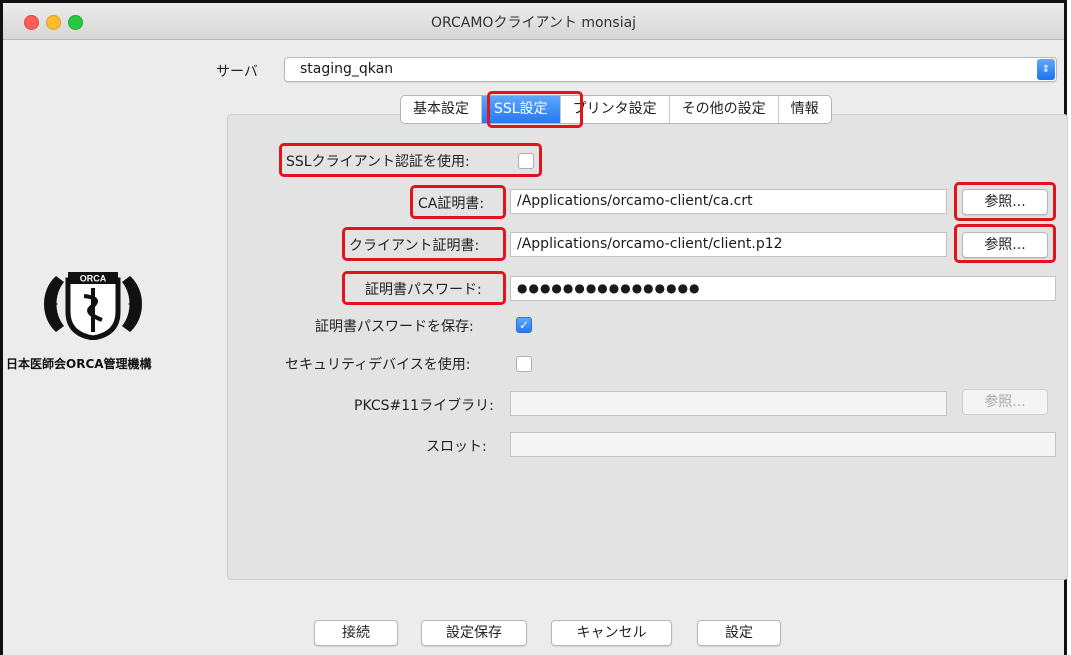  I want to click on client-cert-label: クライアント証明書:, so click(414, 246).